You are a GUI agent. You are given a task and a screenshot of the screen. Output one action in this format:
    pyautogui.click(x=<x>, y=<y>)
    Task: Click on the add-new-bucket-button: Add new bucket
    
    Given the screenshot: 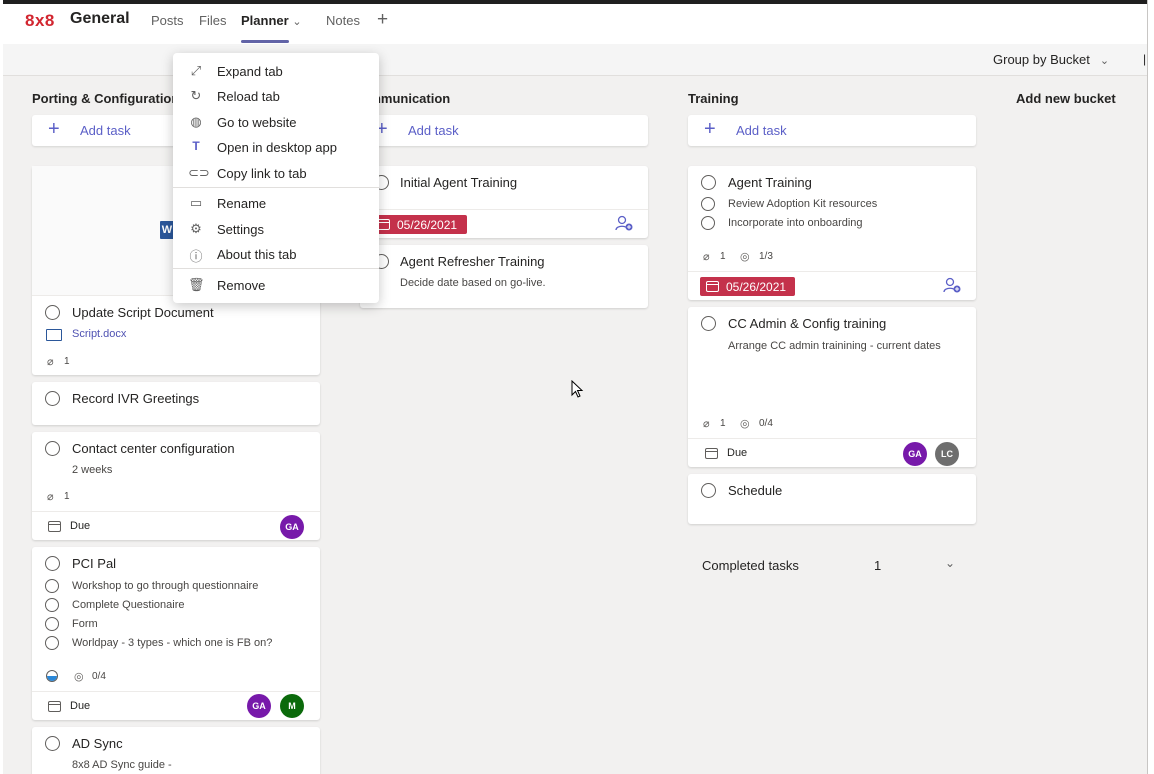 What is the action you would take?
    pyautogui.click(x=1066, y=98)
    